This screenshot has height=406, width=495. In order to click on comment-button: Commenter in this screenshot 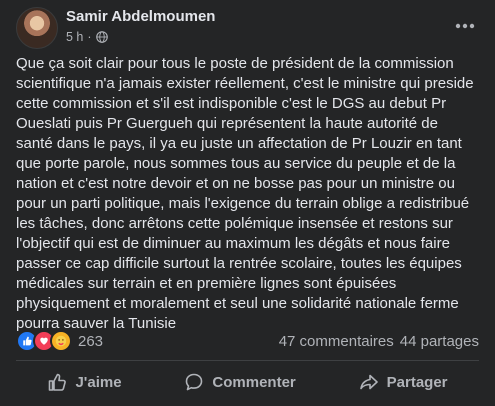, I will do `click(239, 382)`.